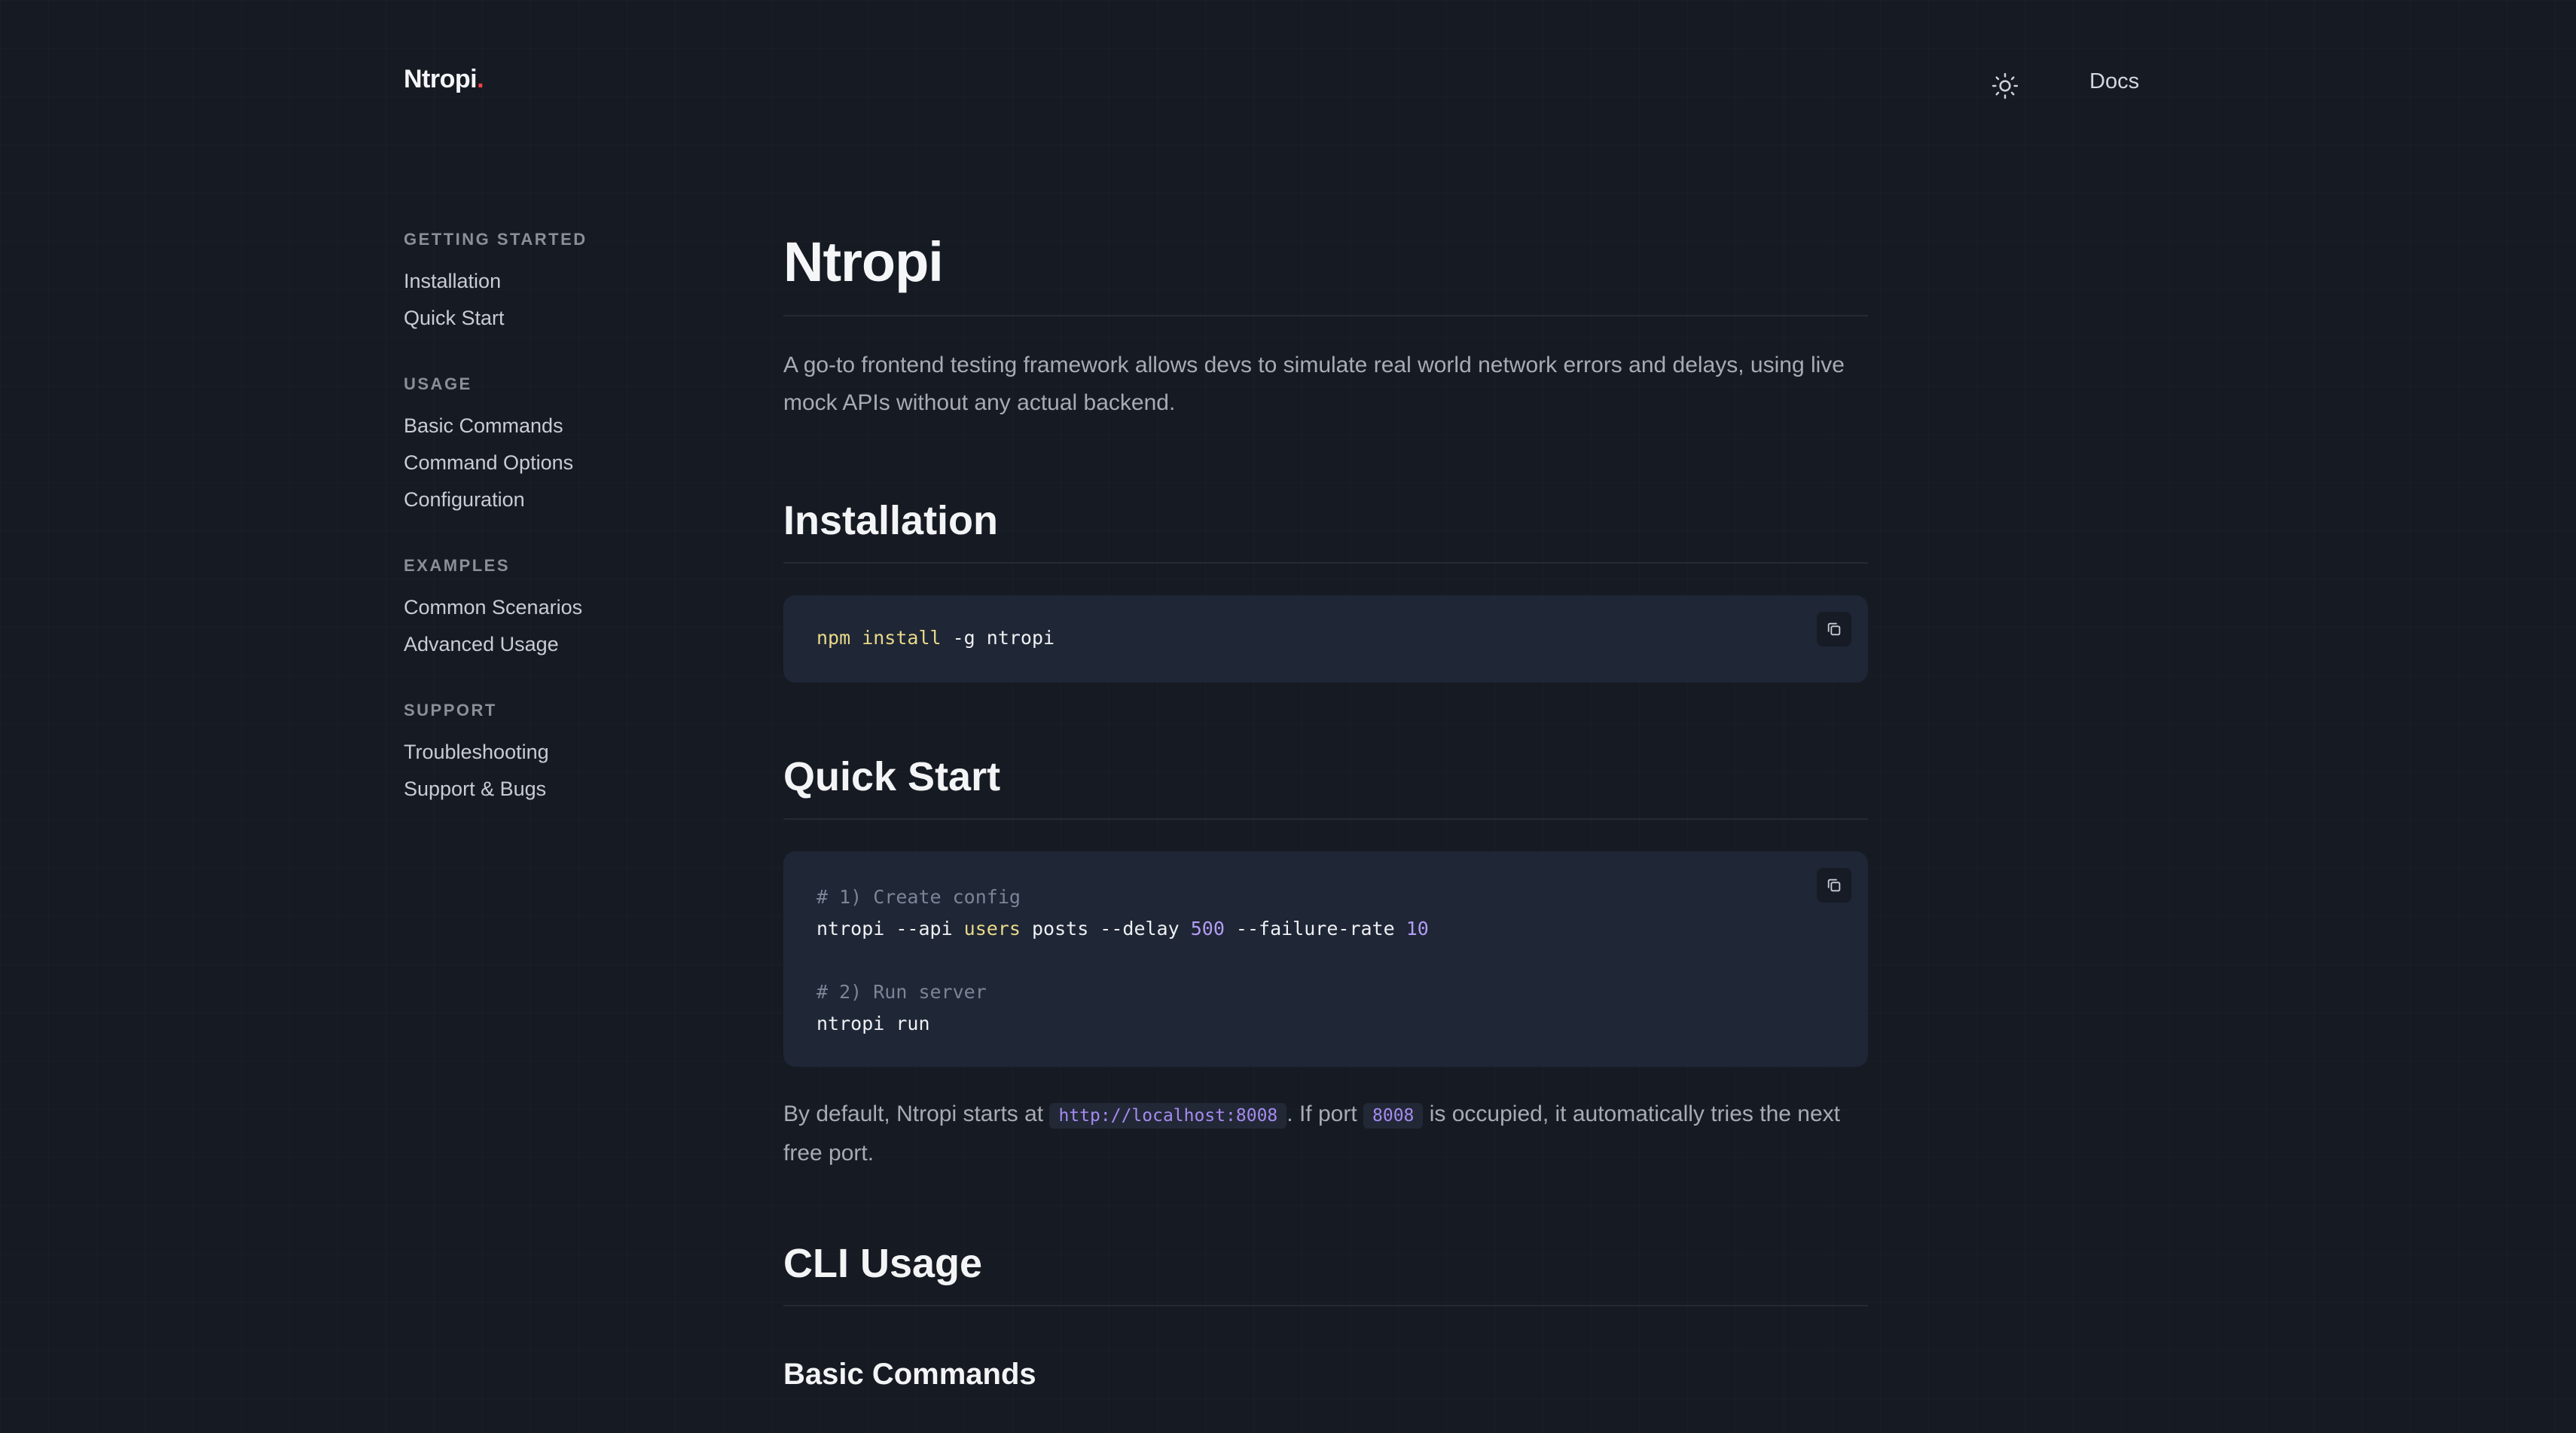 The width and height of the screenshot is (2576, 1433). I want to click on code-command: npm install, so click(879, 638).